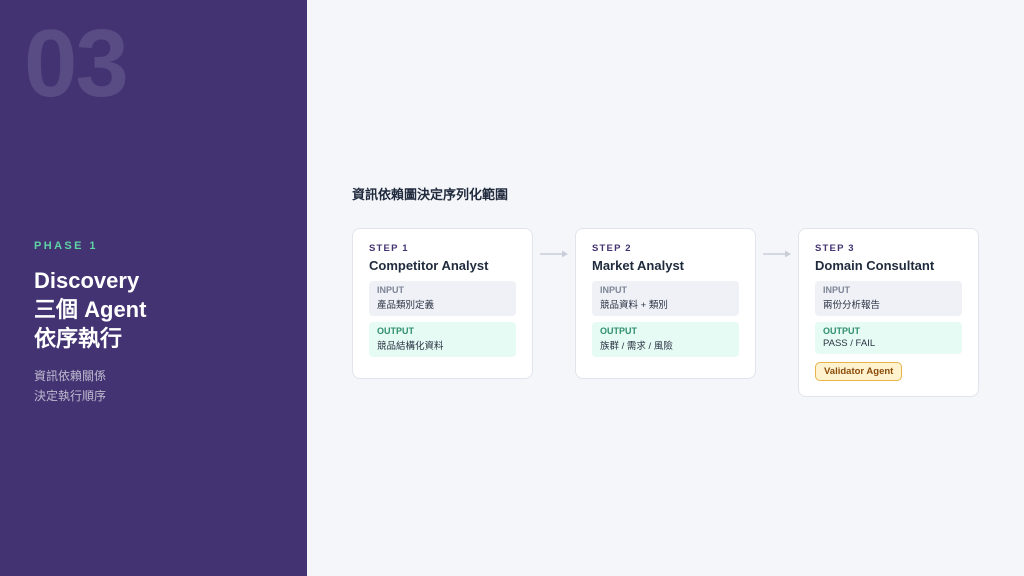 Image resolution: width=1024 pixels, height=576 pixels. I want to click on phase-subtitle-line: 決定執行順序, so click(70, 396).